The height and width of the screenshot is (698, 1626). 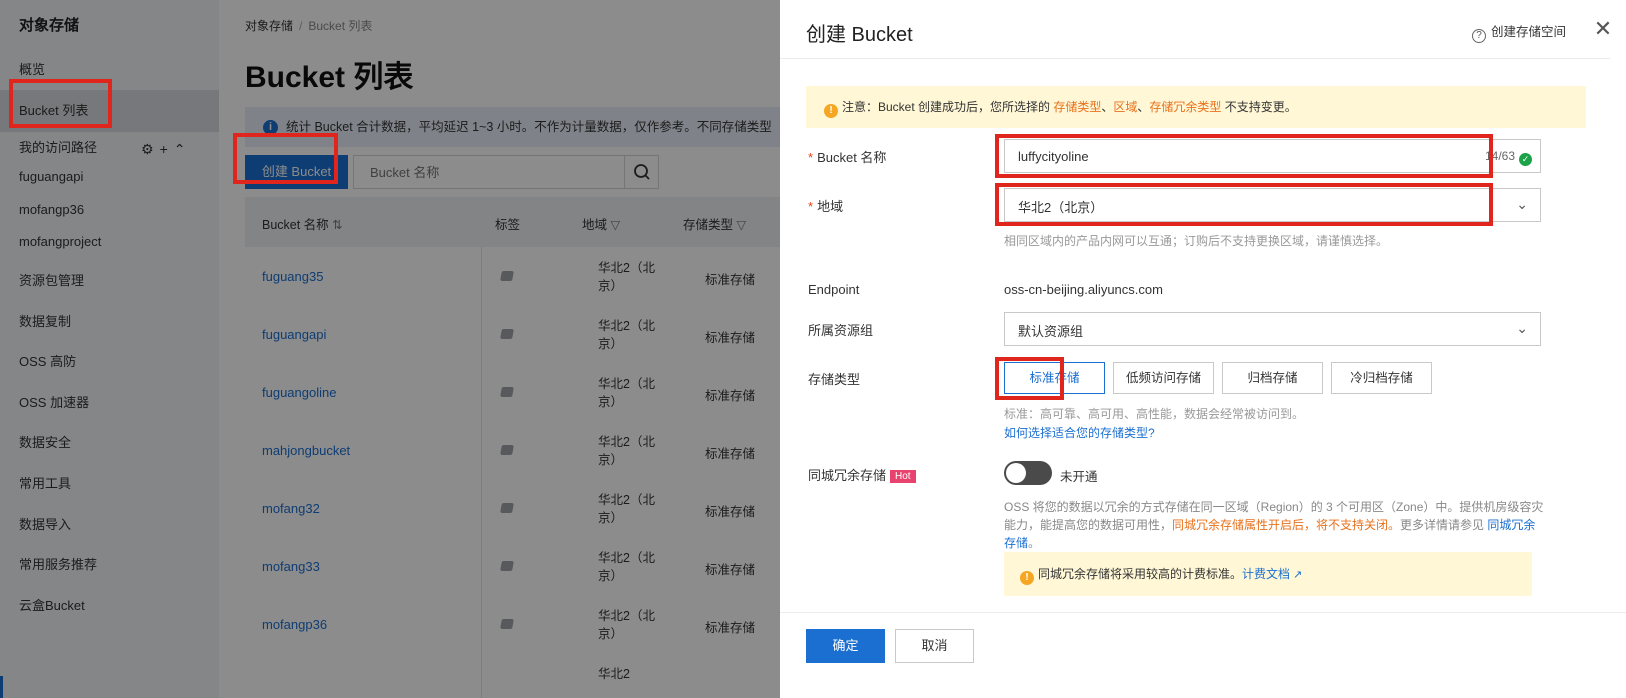 What do you see at coordinates (1603, 29) in the screenshot?
I see `close-icon: ✕` at bounding box center [1603, 29].